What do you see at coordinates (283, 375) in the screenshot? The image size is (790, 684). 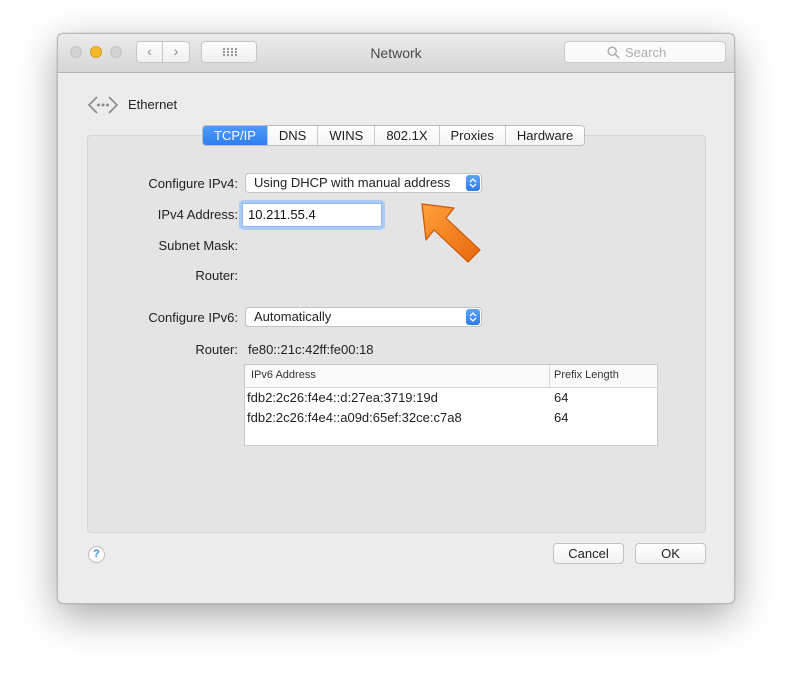 I see `column-header-ipv6-address: IPv6 Address` at bounding box center [283, 375].